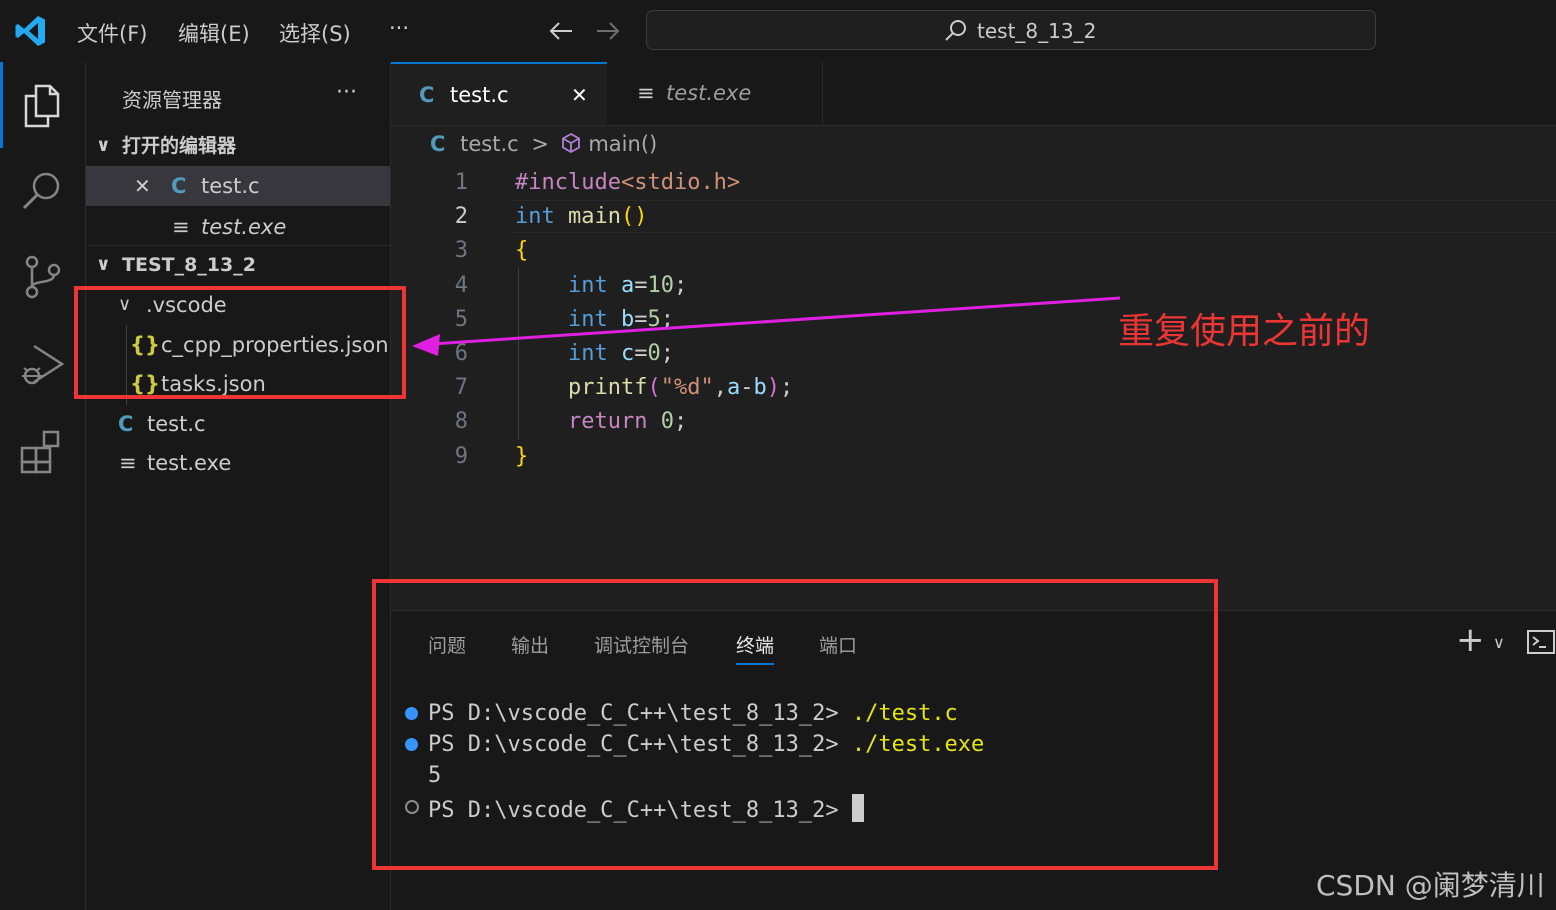  What do you see at coordinates (766, 326) in the screenshot?
I see `annotation-arrow` at bounding box center [766, 326].